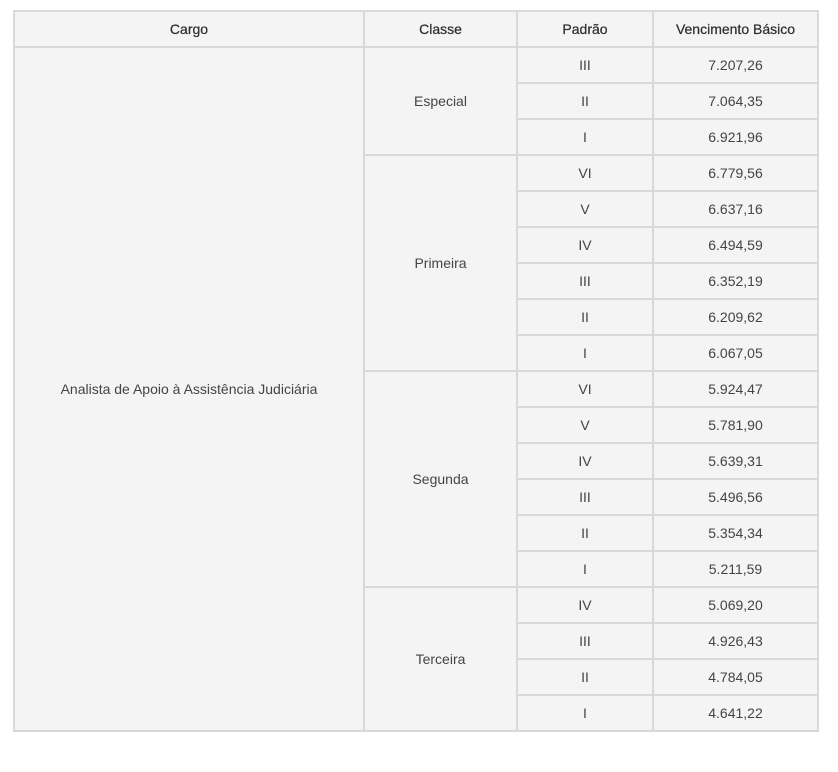  I want to click on vencimento-cell: 5.639,31, so click(735, 461).